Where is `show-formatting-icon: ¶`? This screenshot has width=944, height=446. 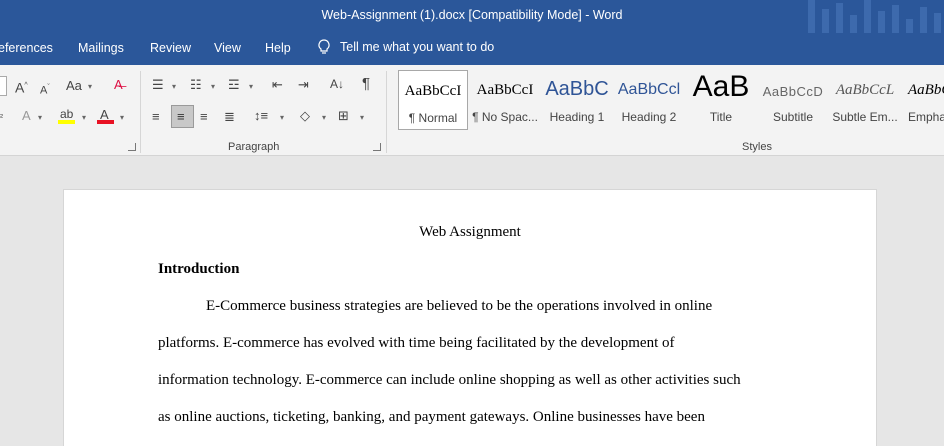
show-formatting-icon: ¶ is located at coordinates (366, 83).